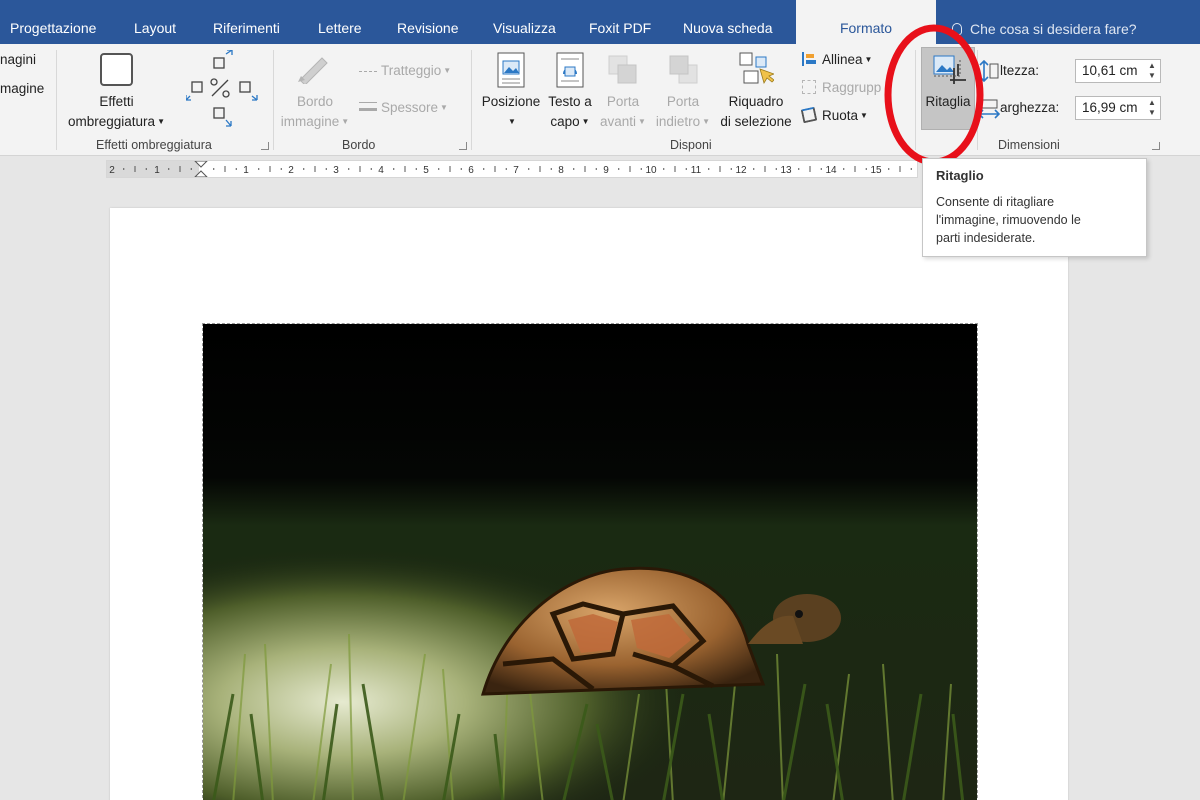 The height and width of the screenshot is (800, 1200). I want to click on bring-forward-icon, so click(623, 70).